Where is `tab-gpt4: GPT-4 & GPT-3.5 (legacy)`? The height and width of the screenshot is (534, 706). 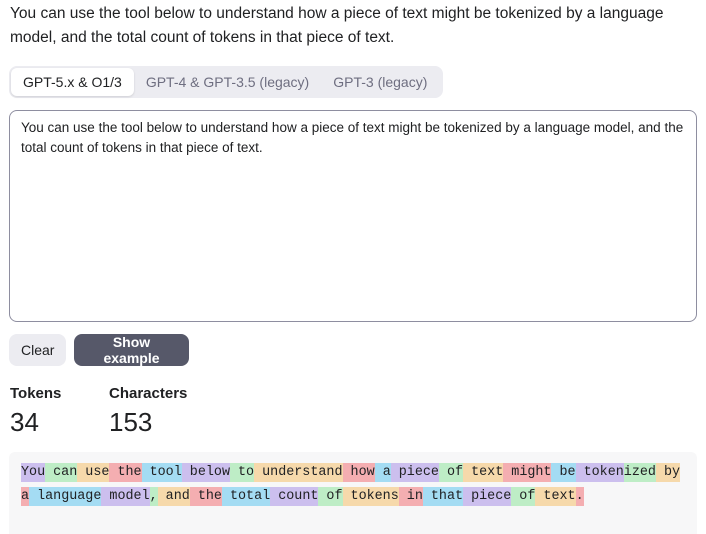 tab-gpt4: GPT-4 & GPT-3.5 (legacy) is located at coordinates (227, 82).